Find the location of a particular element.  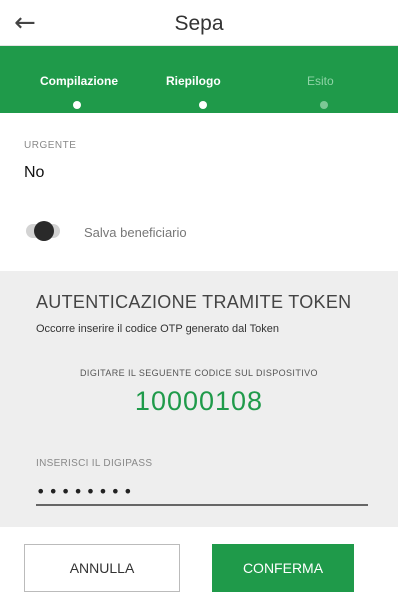

toggle-knob is located at coordinates (44, 231).